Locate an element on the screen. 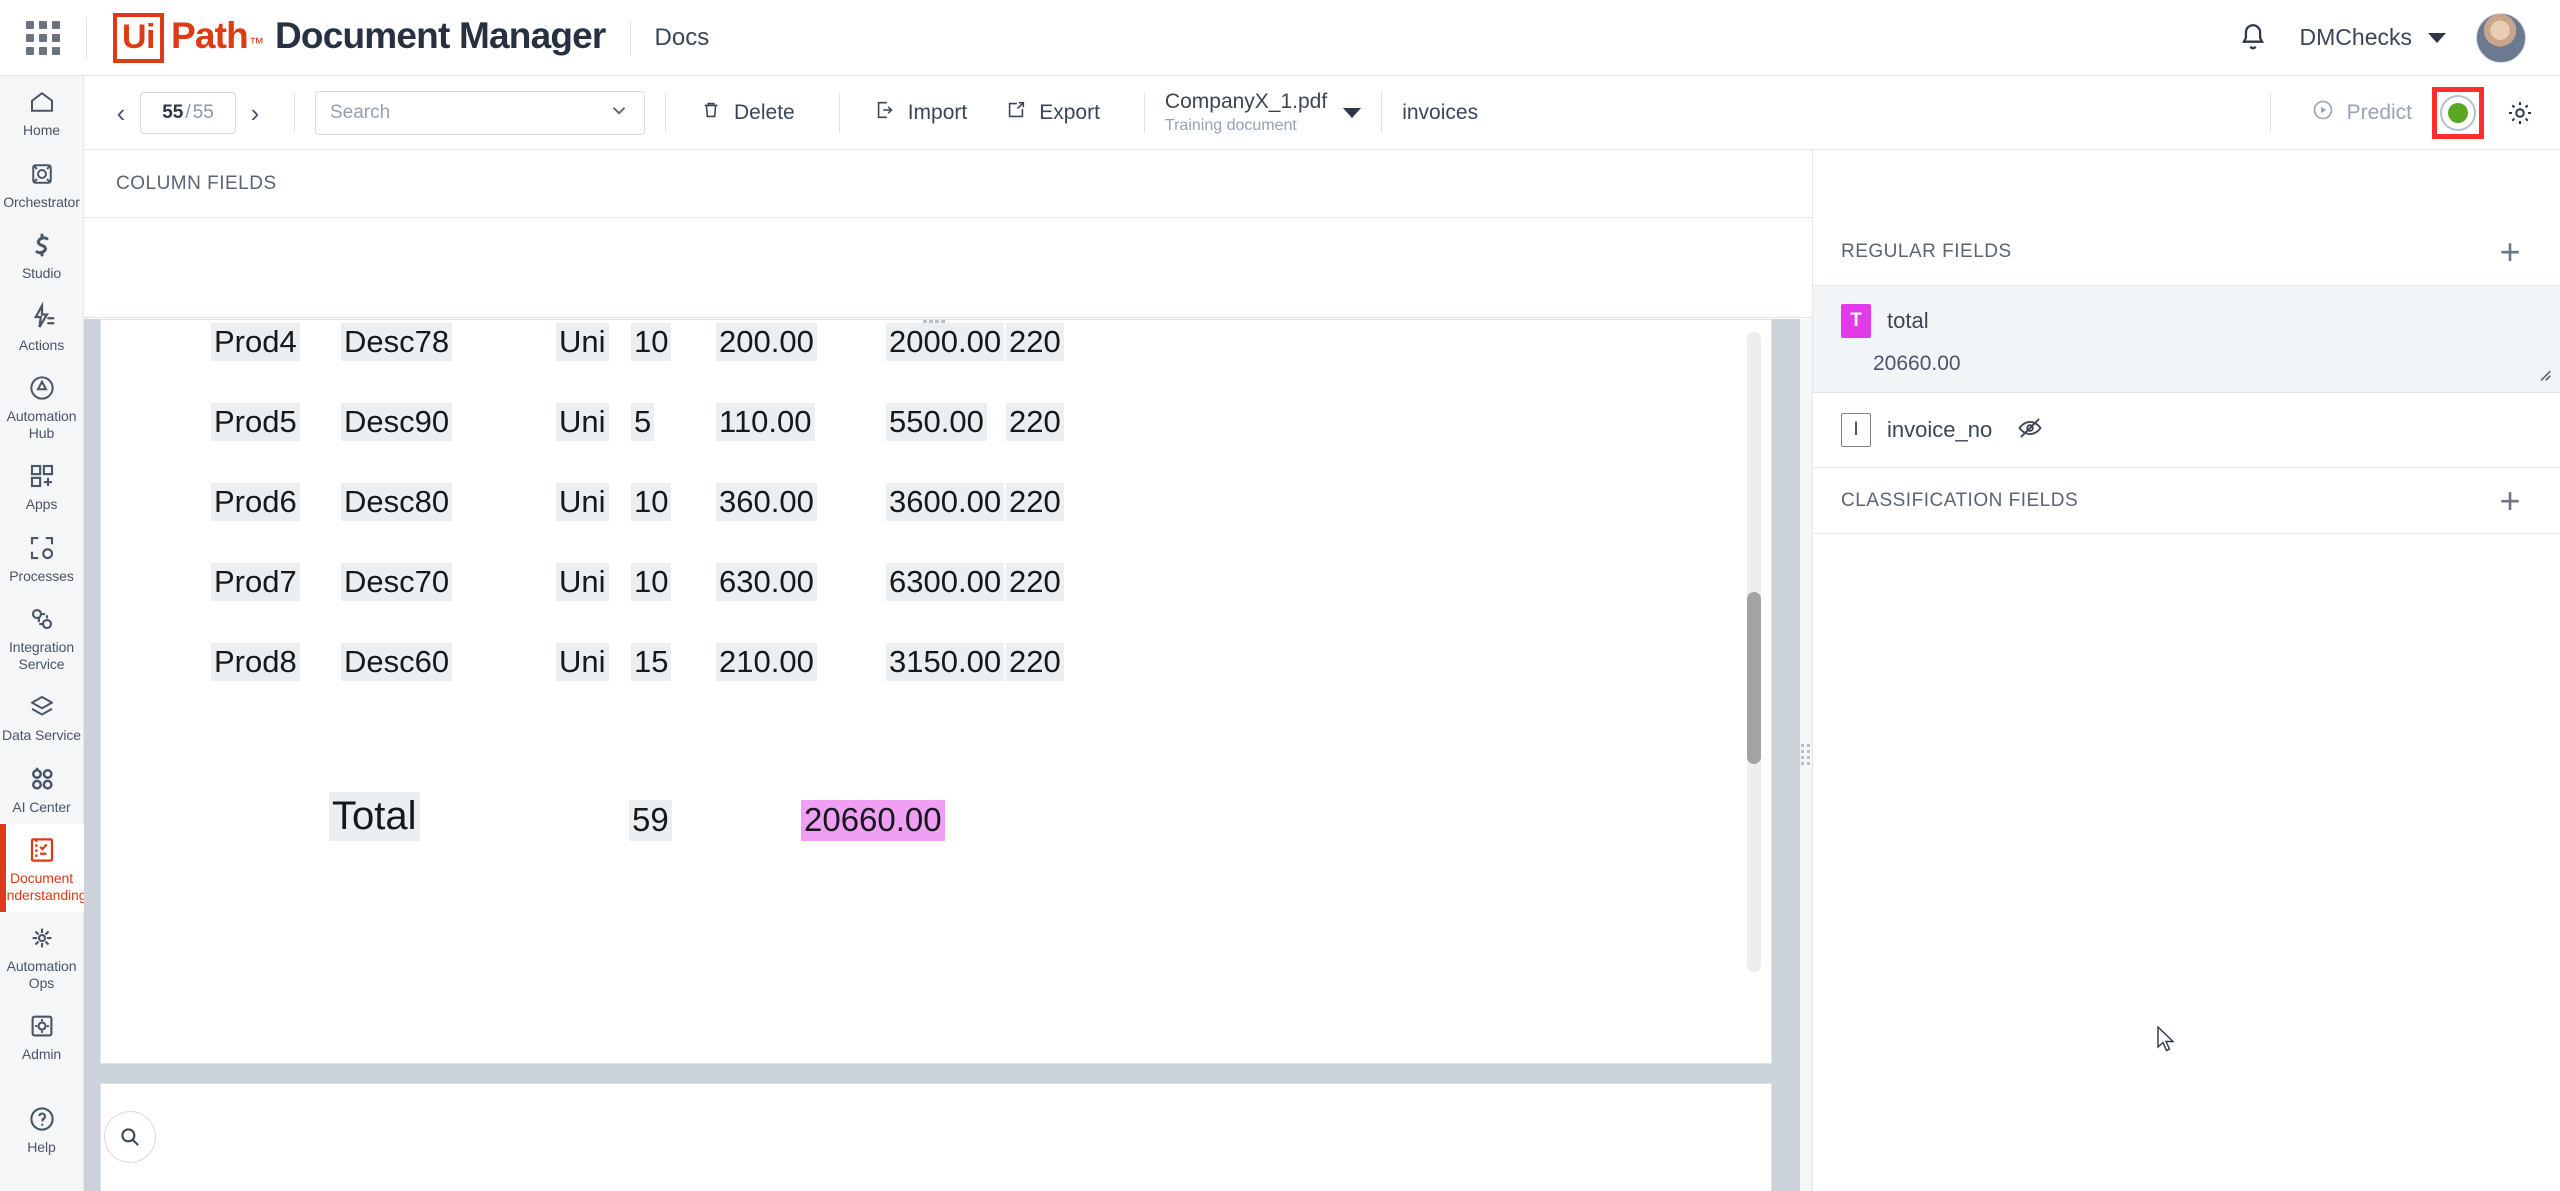  table-row: Prod6 Desc80 Uni 10 360.00 3600.00 220 is located at coordinates (936, 502).